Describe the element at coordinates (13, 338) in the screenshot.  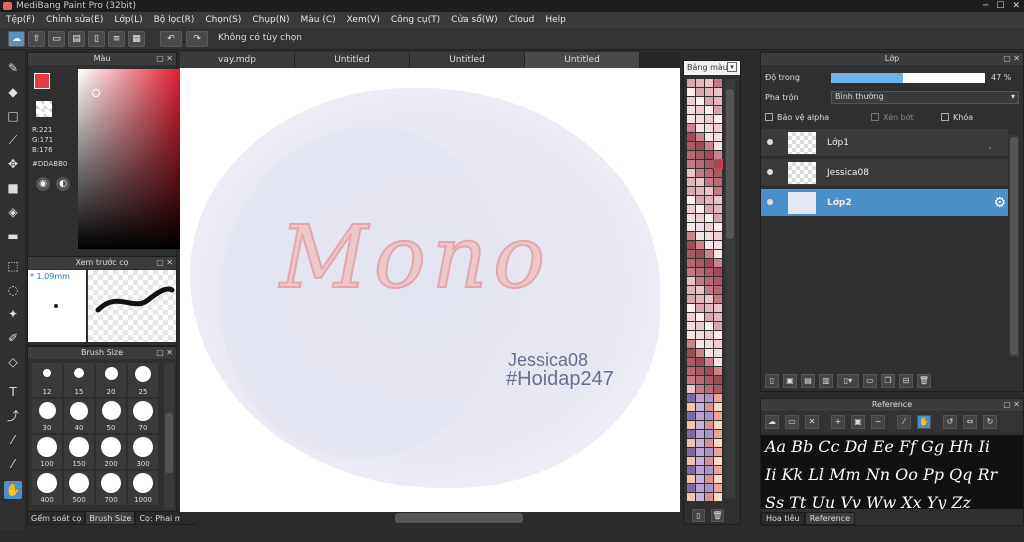
I see `select-pen-icon: ✐` at that location.